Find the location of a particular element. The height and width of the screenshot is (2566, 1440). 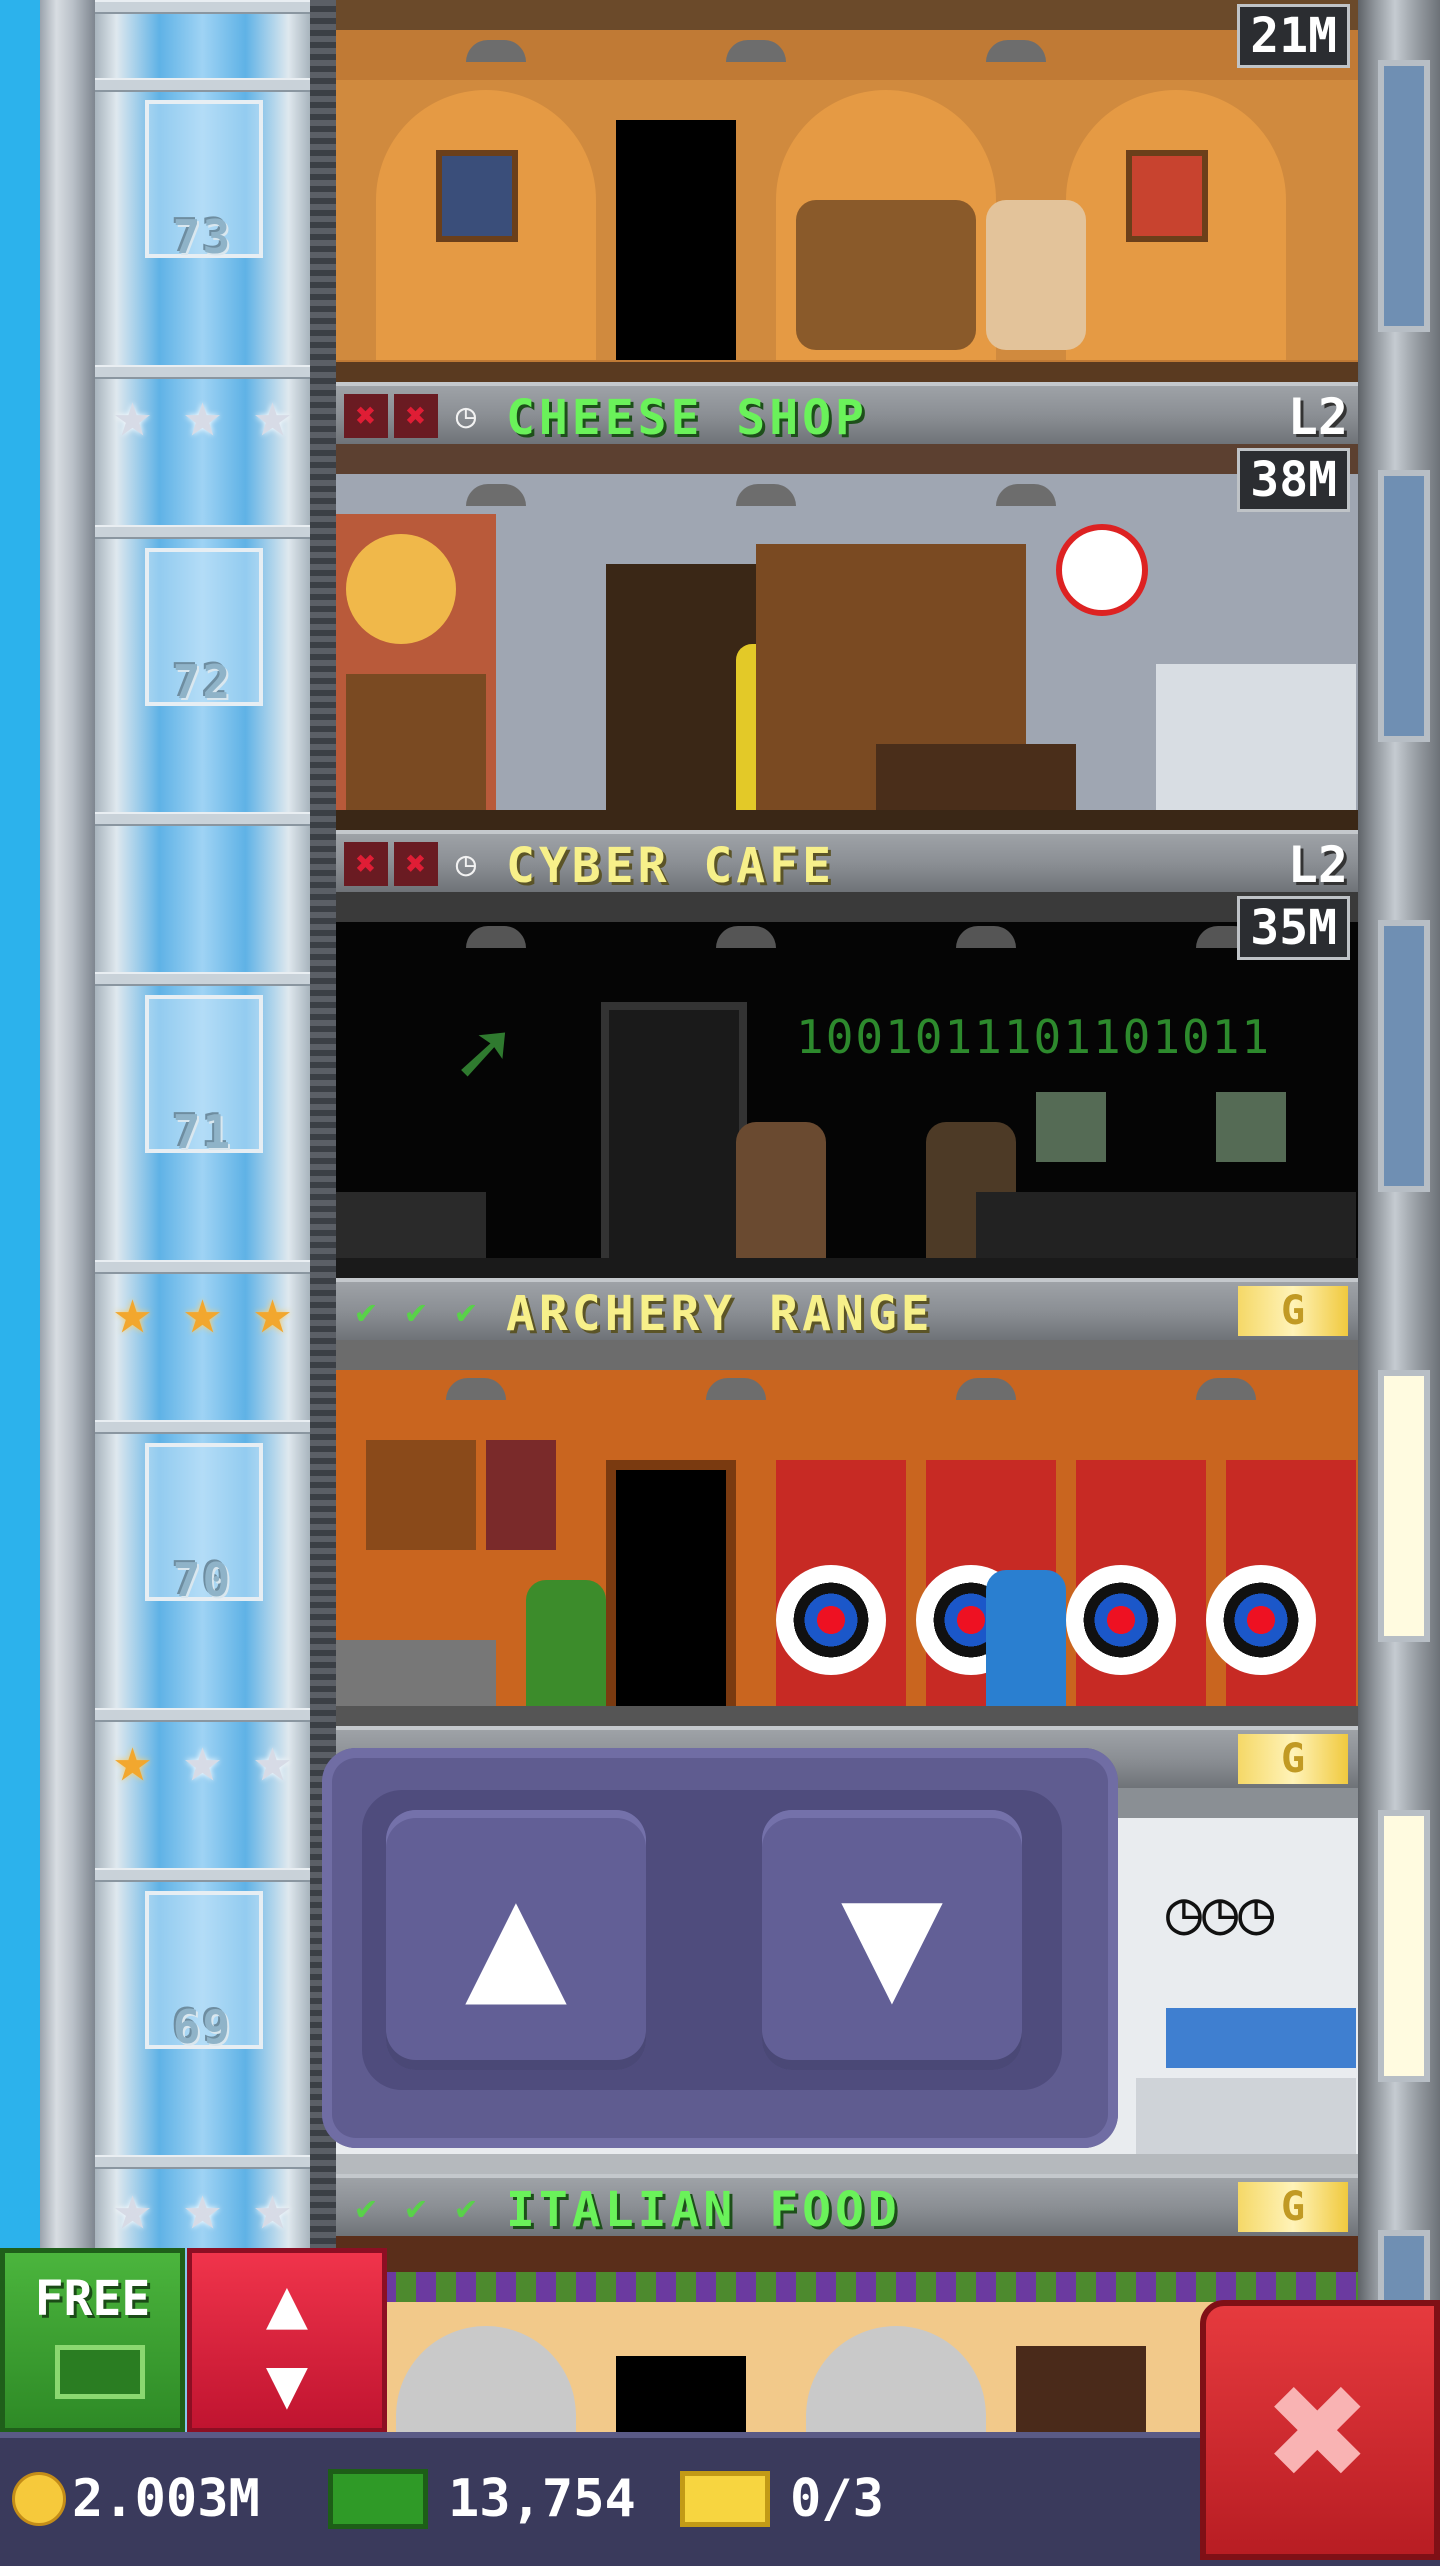

bux-display: 13,754 is located at coordinates (482, 2499).